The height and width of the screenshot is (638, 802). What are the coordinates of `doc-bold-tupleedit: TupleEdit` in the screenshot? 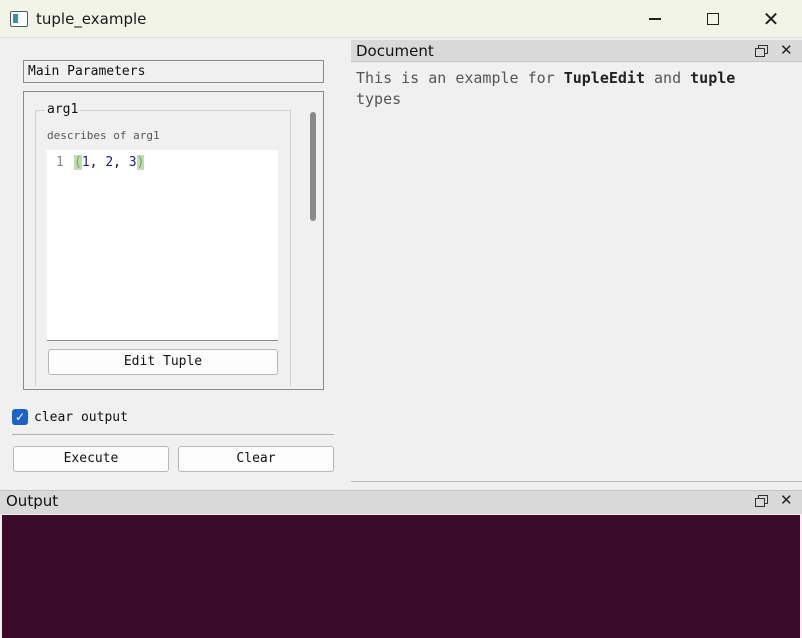 It's located at (604, 78).